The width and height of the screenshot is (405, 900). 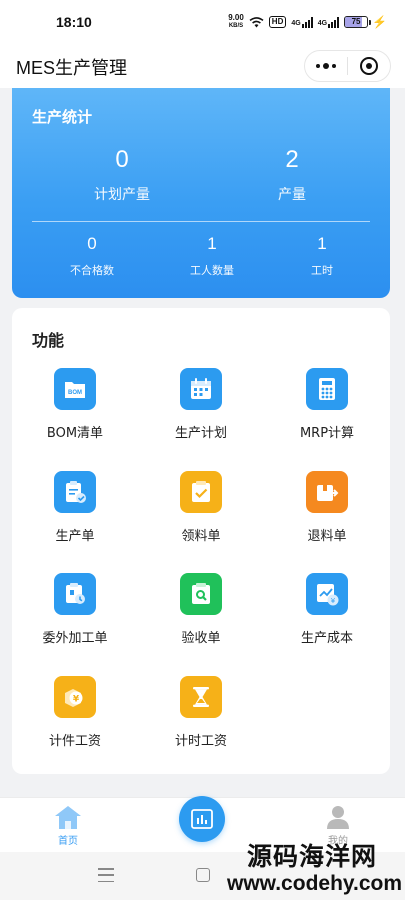 I want to click on charging-icon: ⚡, so click(x=379, y=22).